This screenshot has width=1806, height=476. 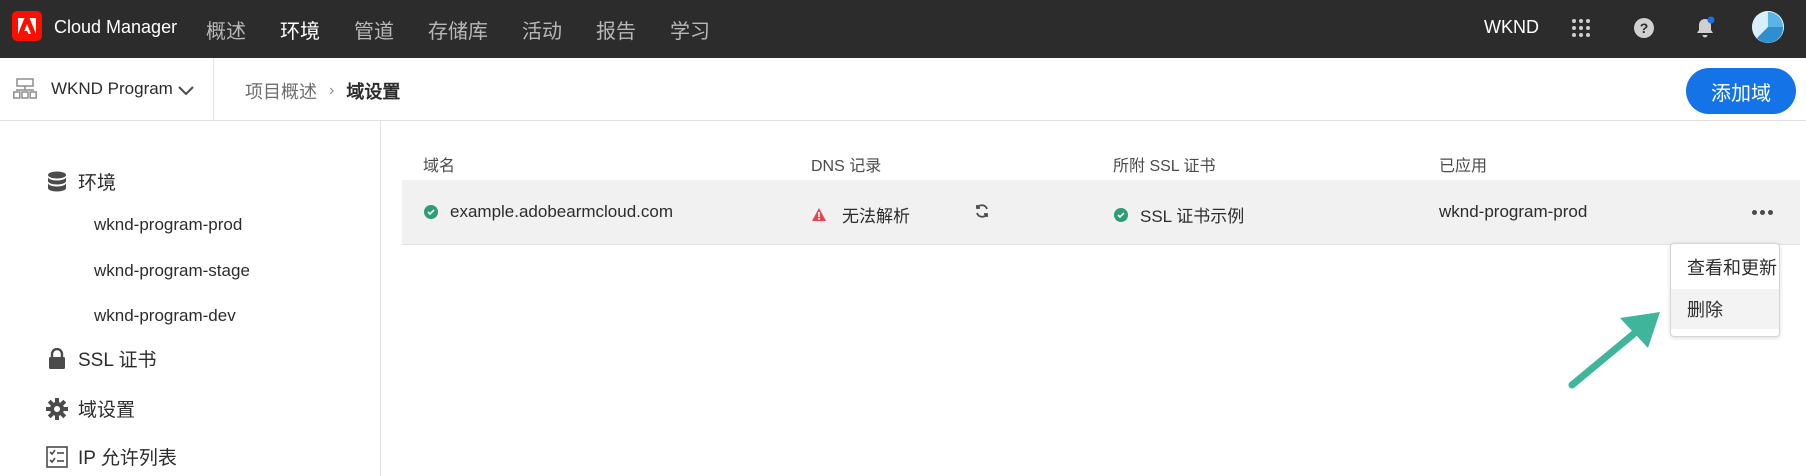 I want to click on nav-item-overview: 概述, so click(x=226, y=29).